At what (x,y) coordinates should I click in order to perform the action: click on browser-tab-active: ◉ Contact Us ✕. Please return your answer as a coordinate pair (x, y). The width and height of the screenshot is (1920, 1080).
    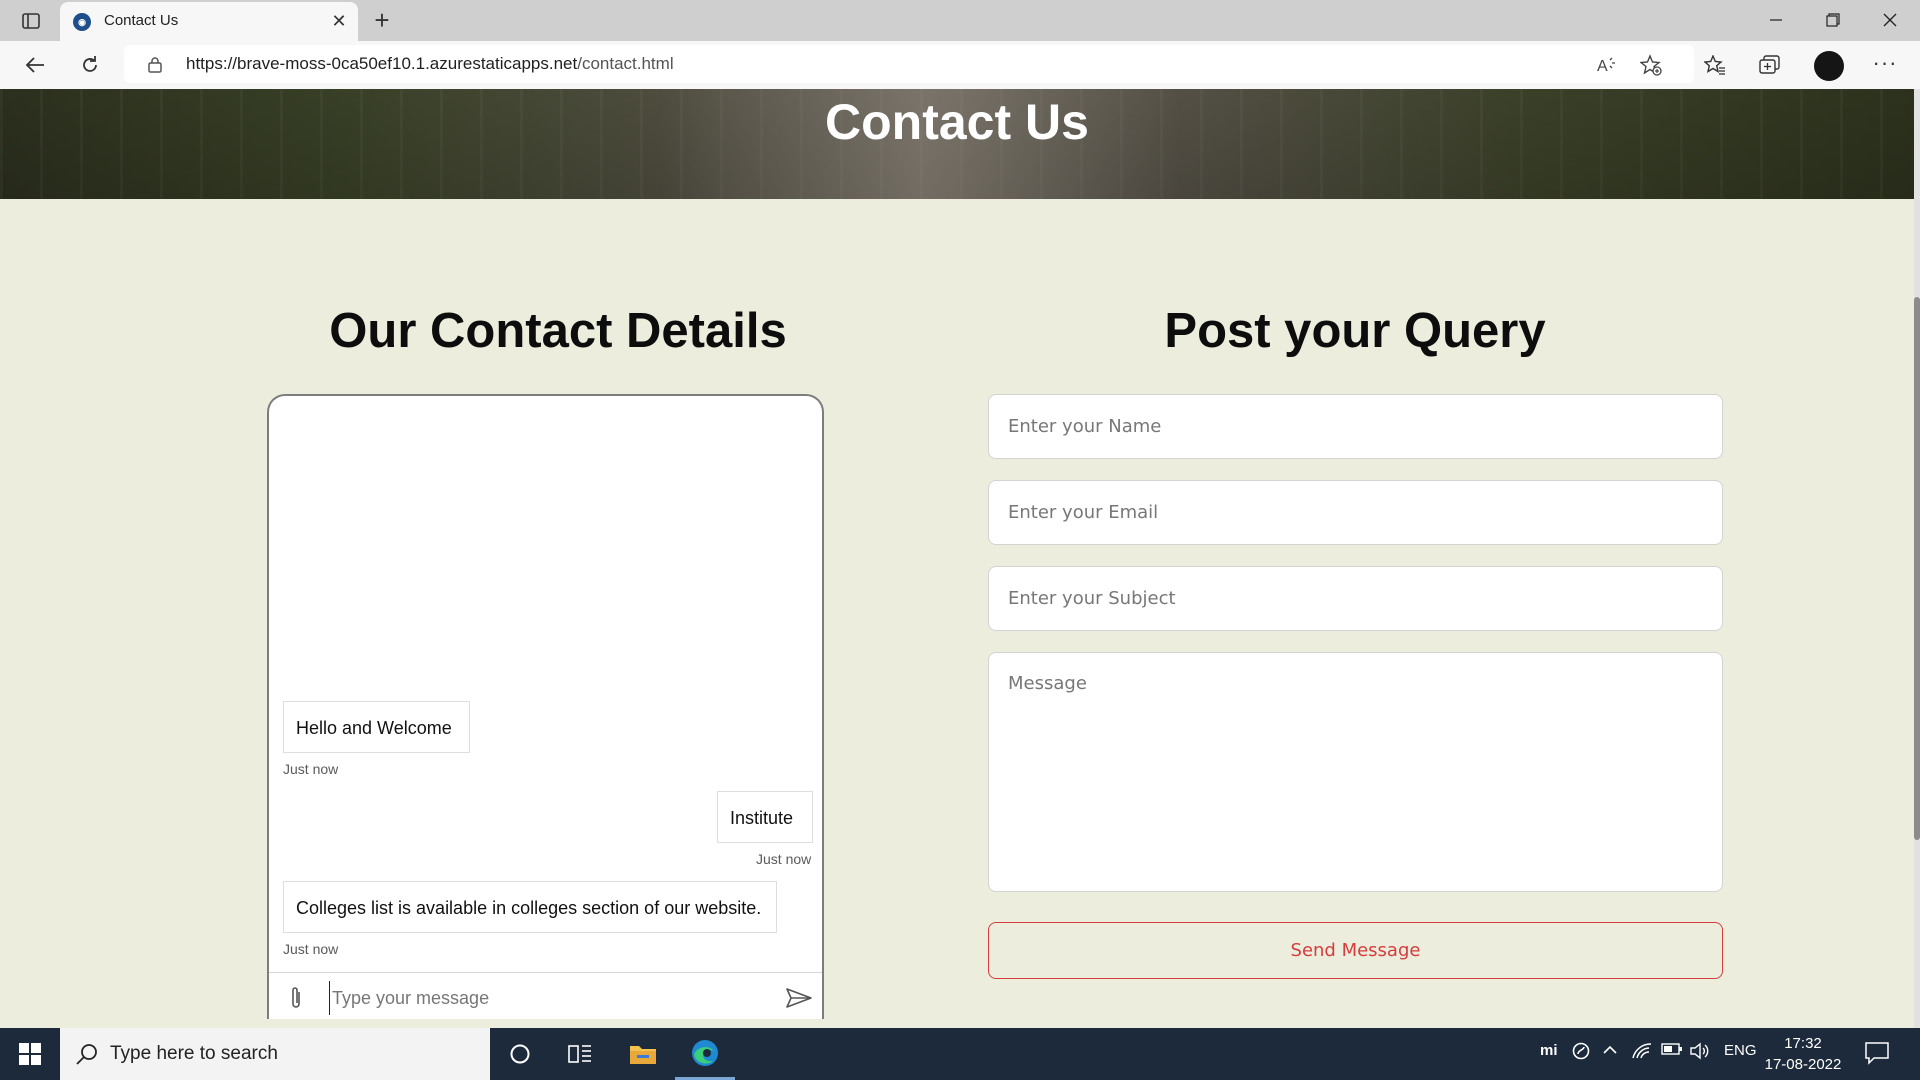
    Looking at the image, I should click on (209, 21).